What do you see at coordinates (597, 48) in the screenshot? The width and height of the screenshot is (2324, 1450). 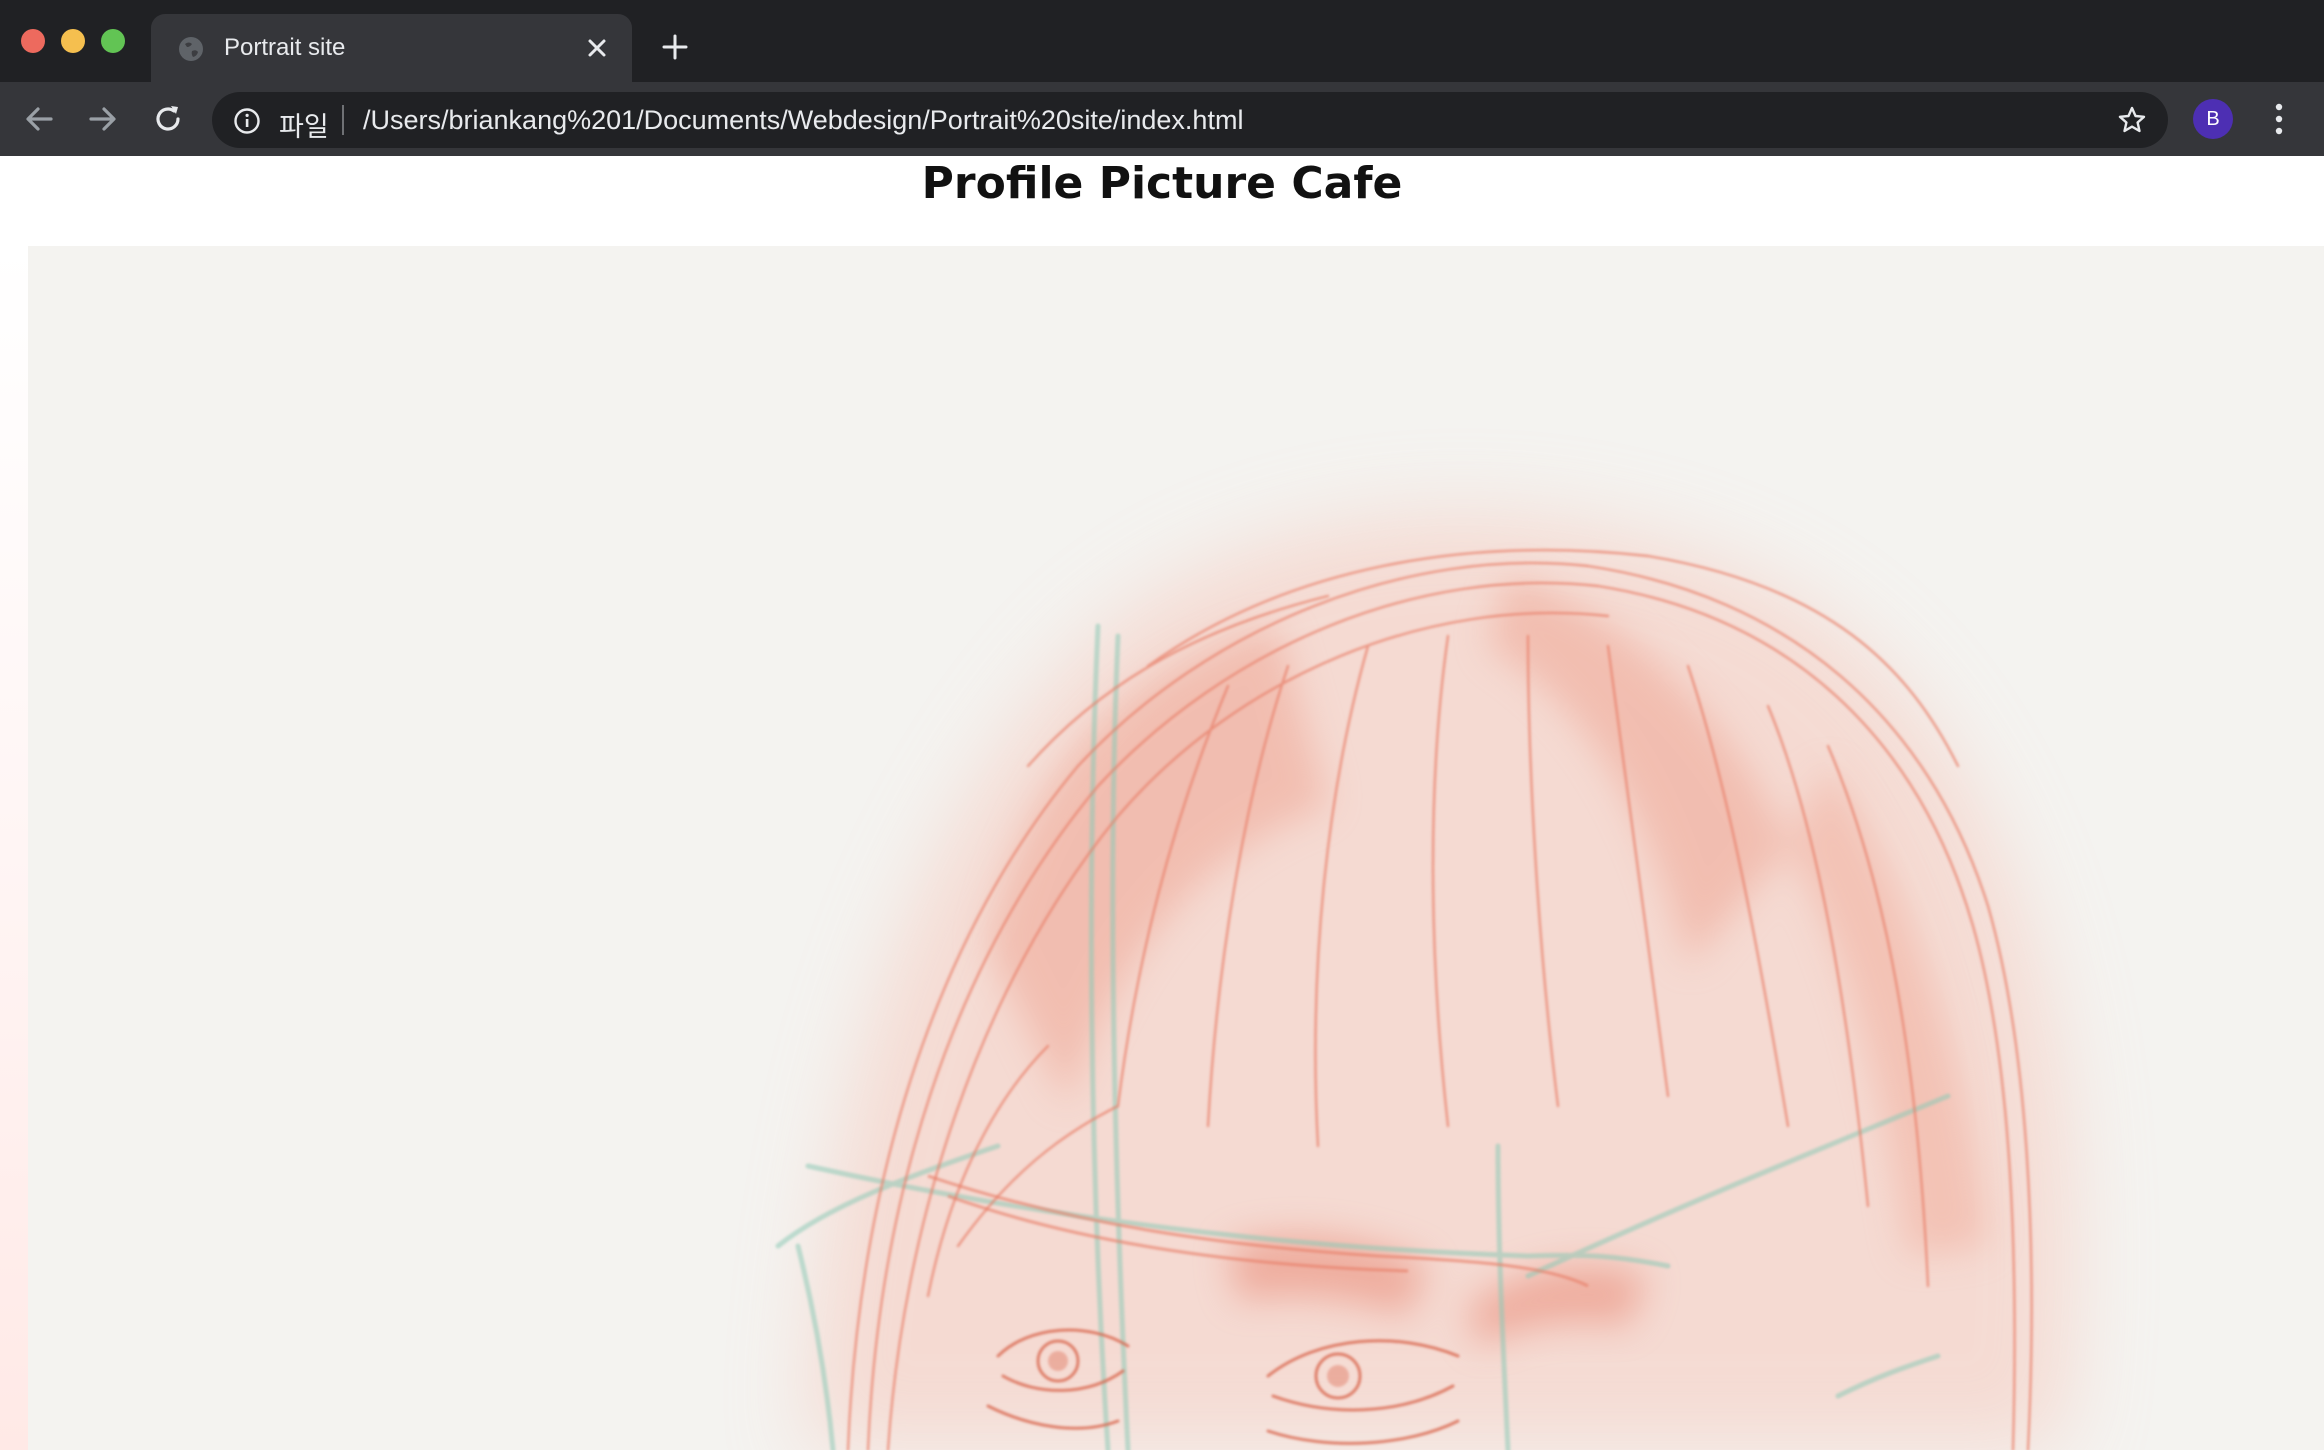 I see `close-icon` at bounding box center [597, 48].